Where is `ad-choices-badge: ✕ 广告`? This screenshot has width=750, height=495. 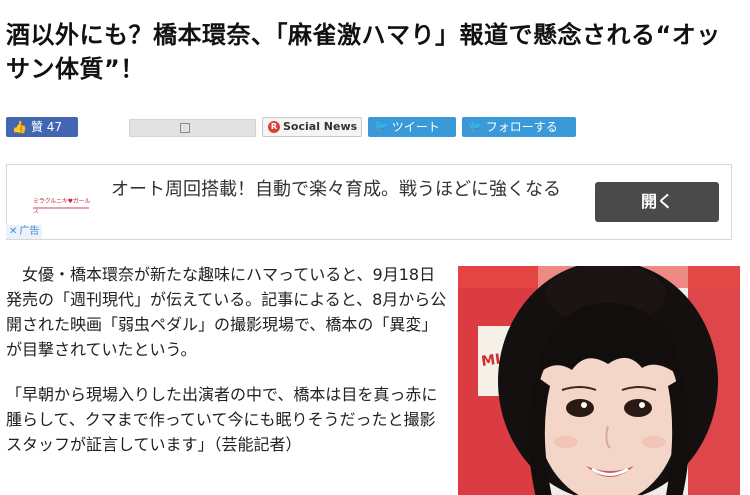
ad-choices-badge: ✕ 广告 is located at coordinates (24, 232).